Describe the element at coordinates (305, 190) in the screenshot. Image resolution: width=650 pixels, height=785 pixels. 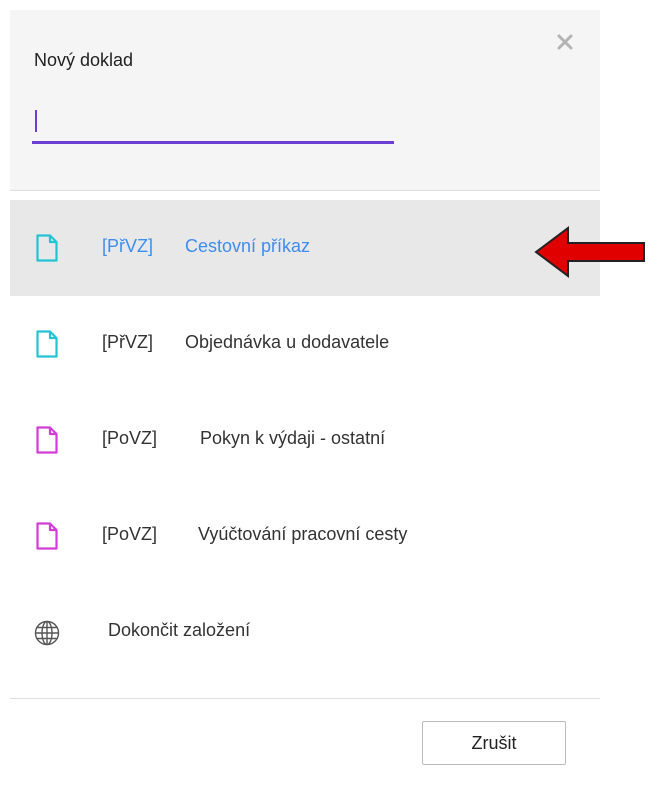
I see `header-divider` at that location.